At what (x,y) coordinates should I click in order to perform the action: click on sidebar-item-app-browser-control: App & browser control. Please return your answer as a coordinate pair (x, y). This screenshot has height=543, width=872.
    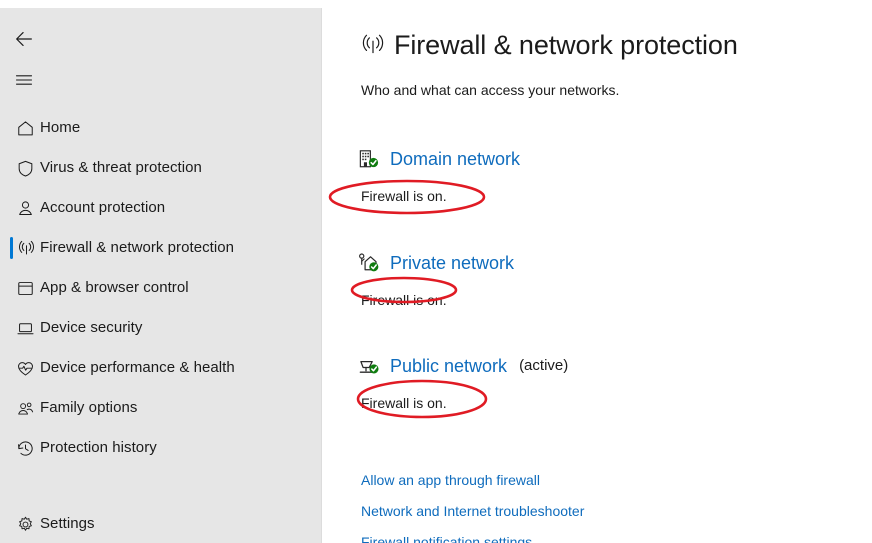
    Looking at the image, I should click on (161, 288).